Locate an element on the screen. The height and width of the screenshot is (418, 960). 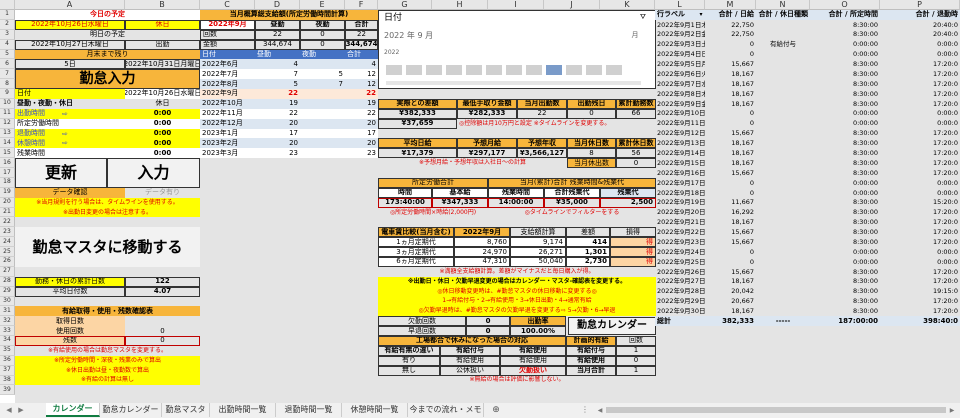
sheet-nav-prev: ◀ is located at coordinates (9, 410).